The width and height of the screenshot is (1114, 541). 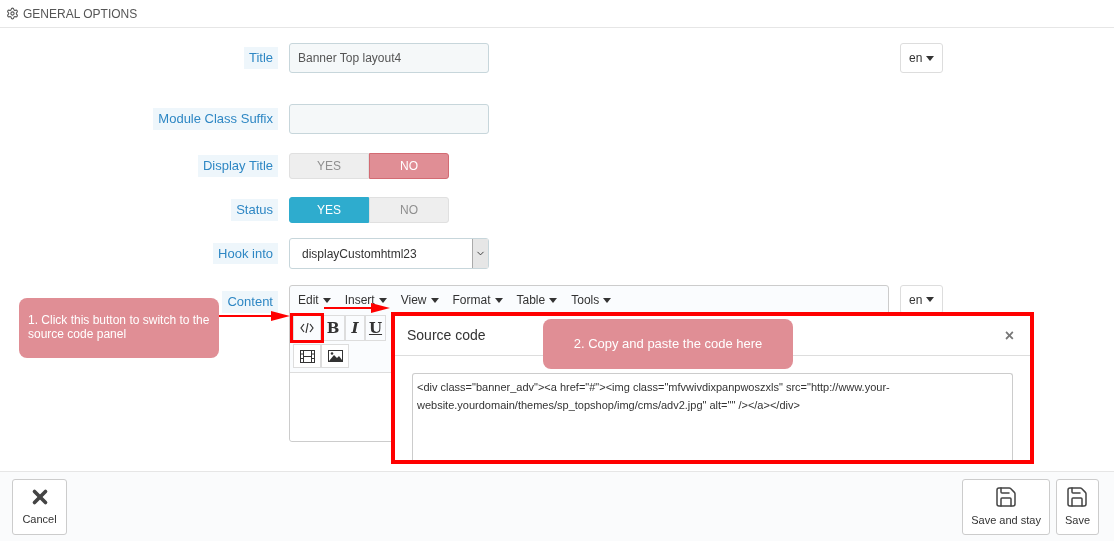 I want to click on menu-item: Tools, so click(x=591, y=300).